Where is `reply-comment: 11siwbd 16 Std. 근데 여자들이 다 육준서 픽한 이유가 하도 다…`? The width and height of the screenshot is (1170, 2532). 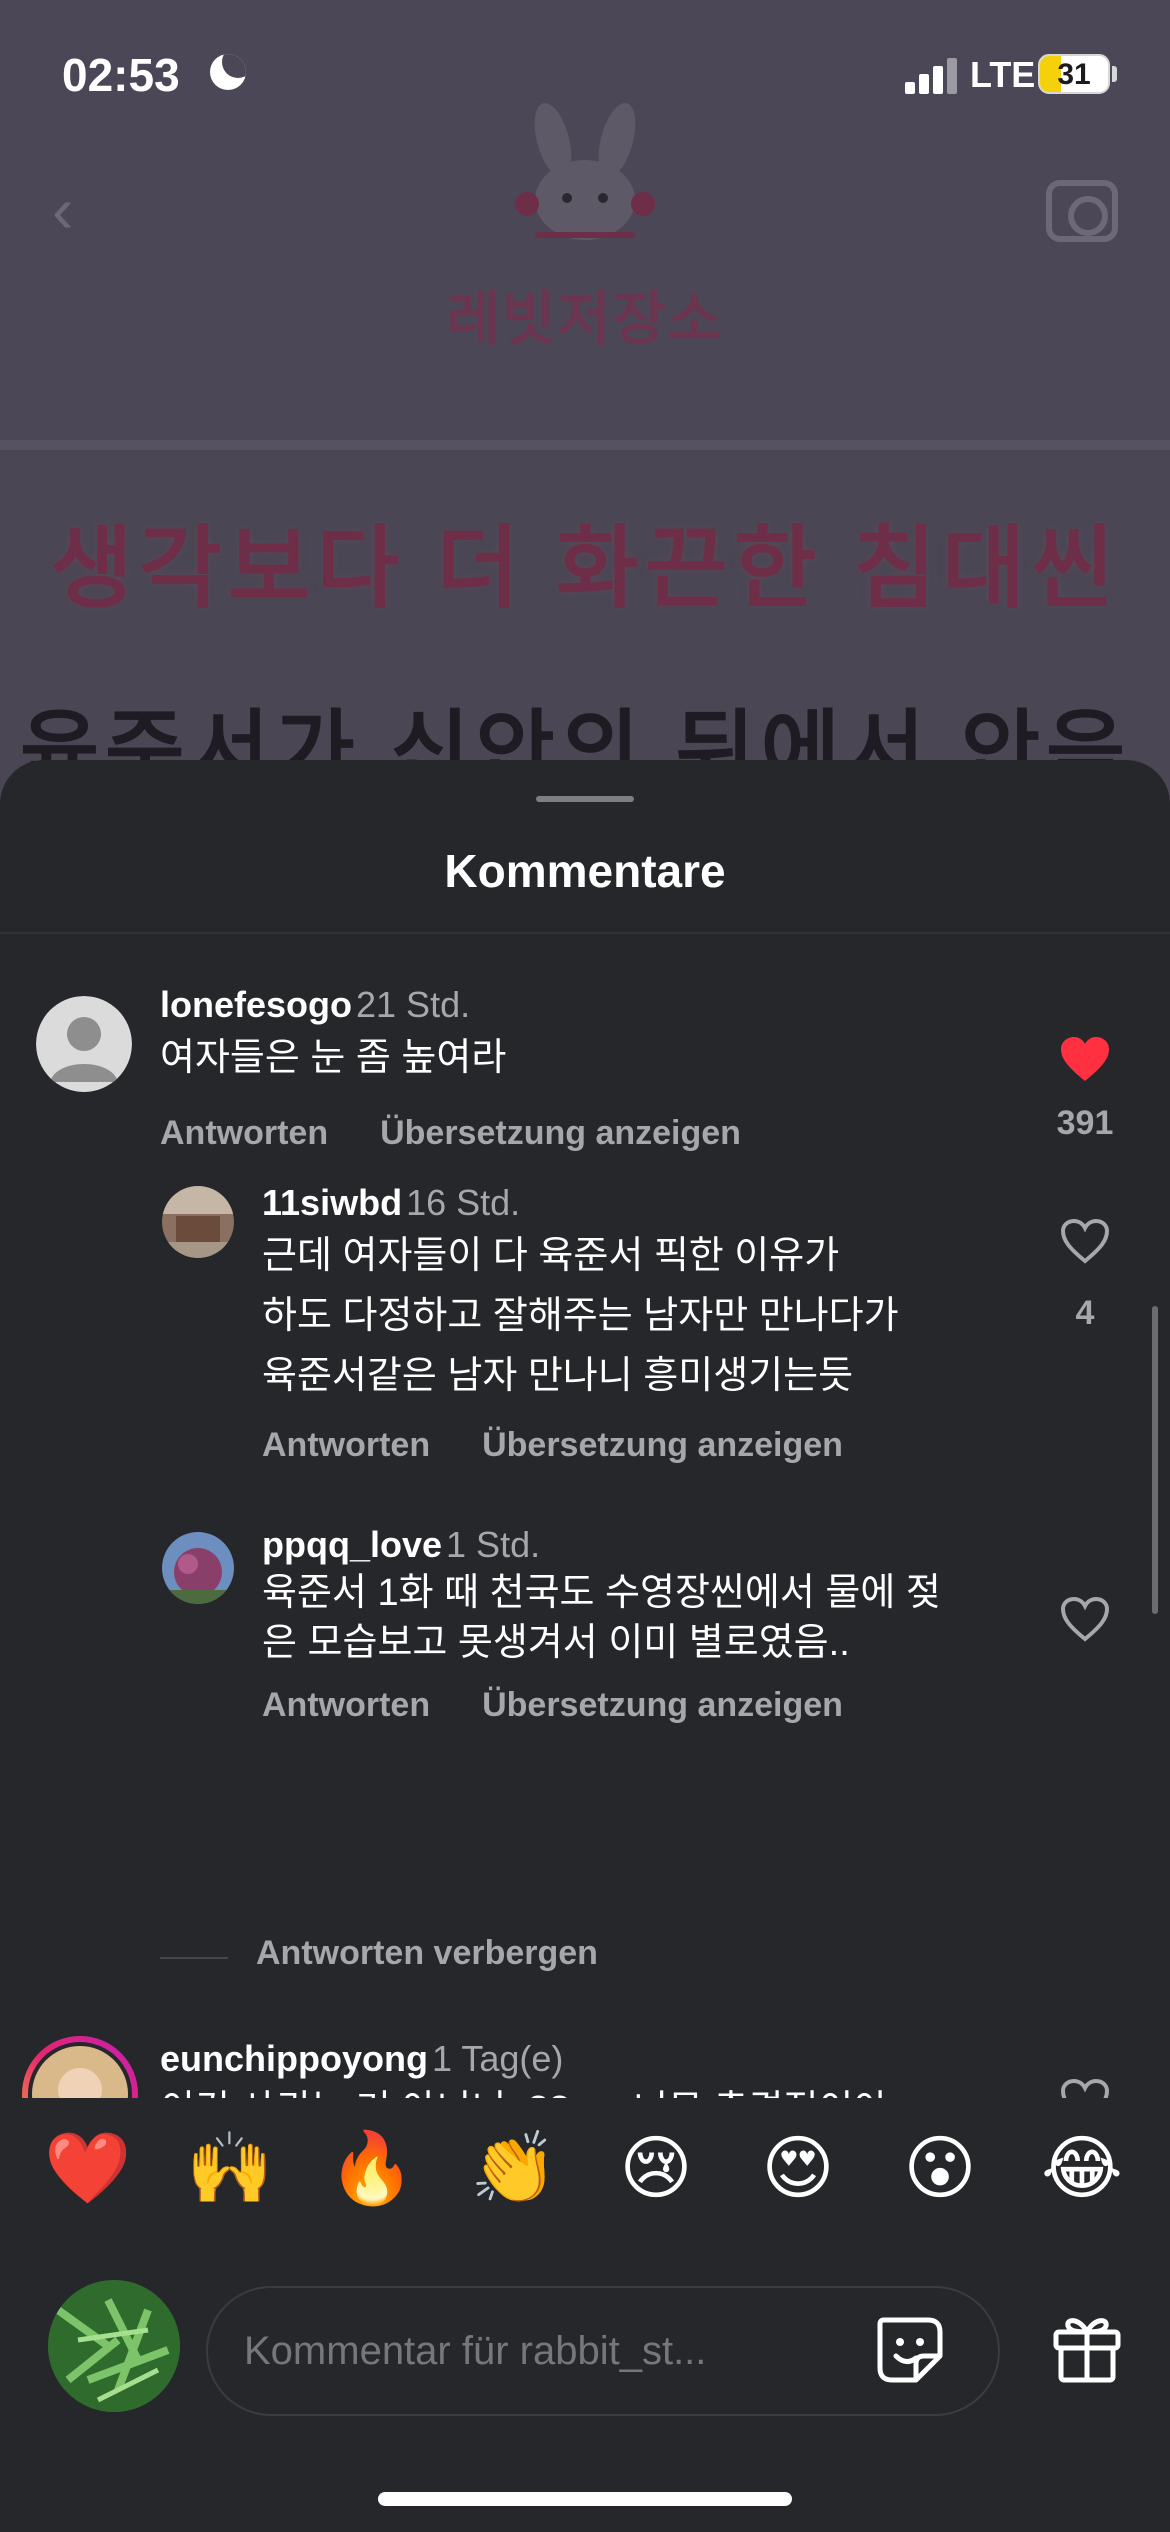 reply-comment: 11siwbd 16 Std. 근데 여자들이 다 육준서 픽한 이유가 하도 다… is located at coordinates (585, 1324).